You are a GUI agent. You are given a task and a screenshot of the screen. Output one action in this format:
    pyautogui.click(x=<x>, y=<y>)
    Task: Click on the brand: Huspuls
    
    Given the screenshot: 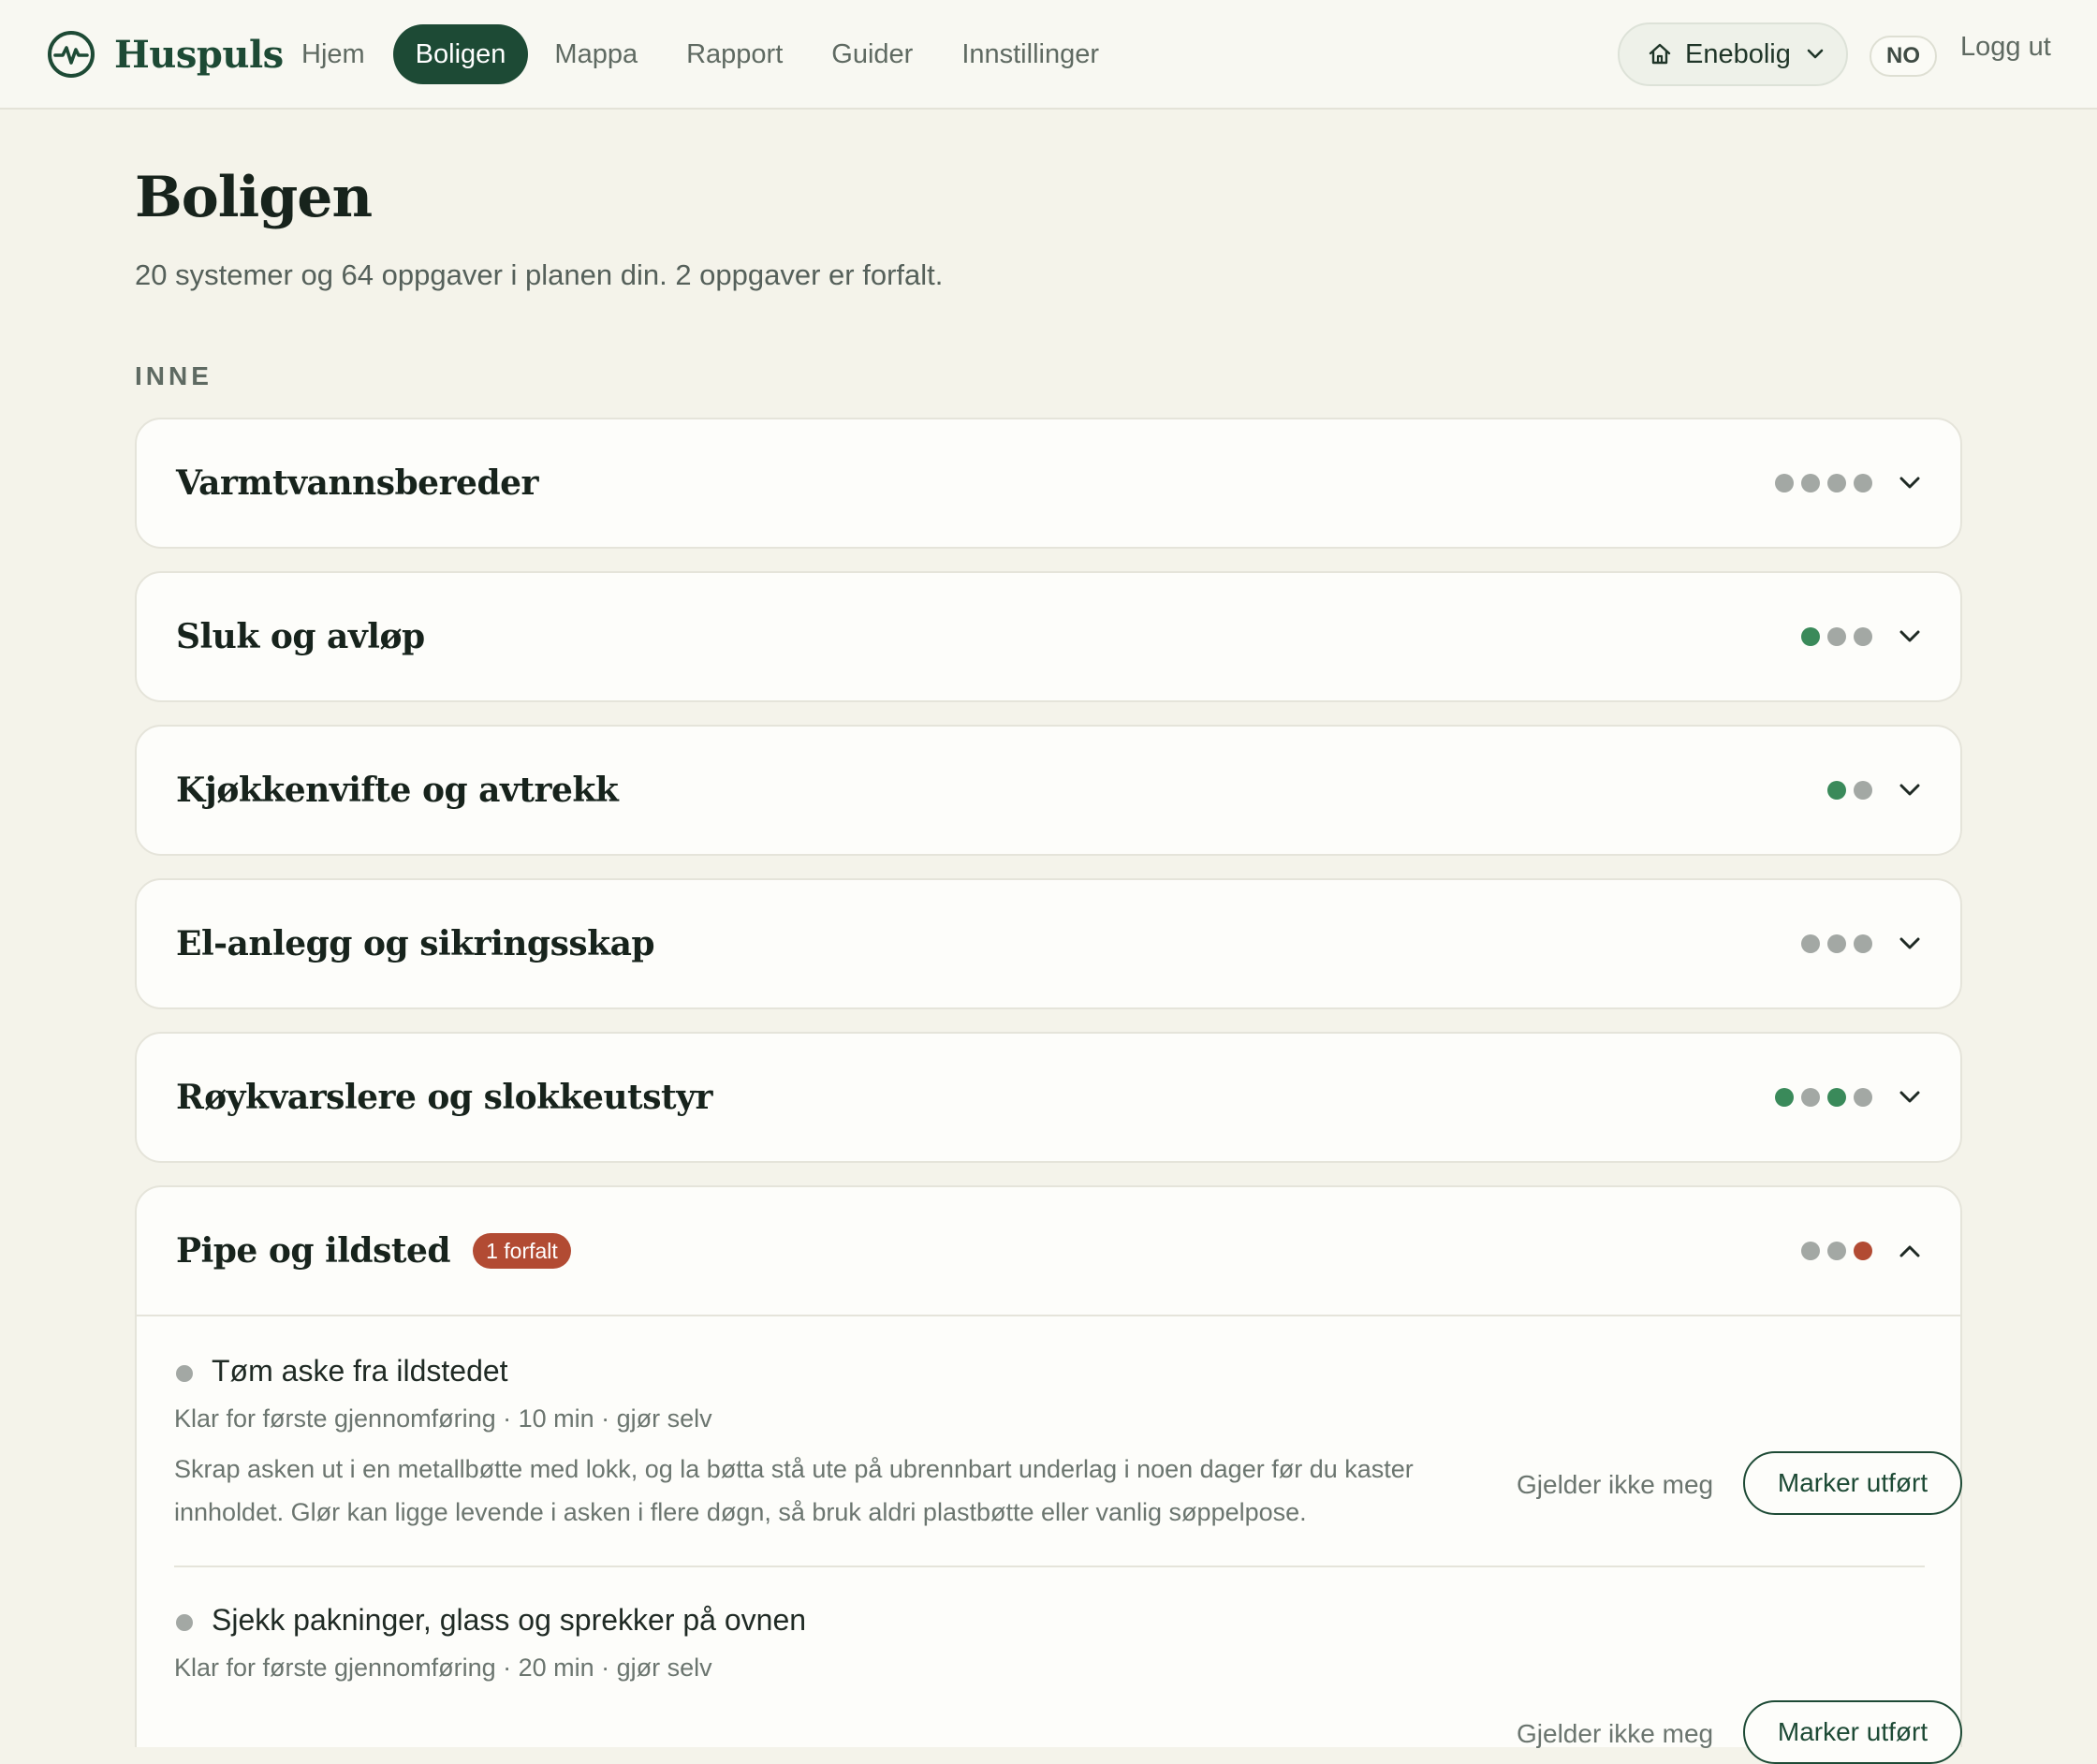 What is the action you would take?
    pyautogui.click(x=165, y=54)
    